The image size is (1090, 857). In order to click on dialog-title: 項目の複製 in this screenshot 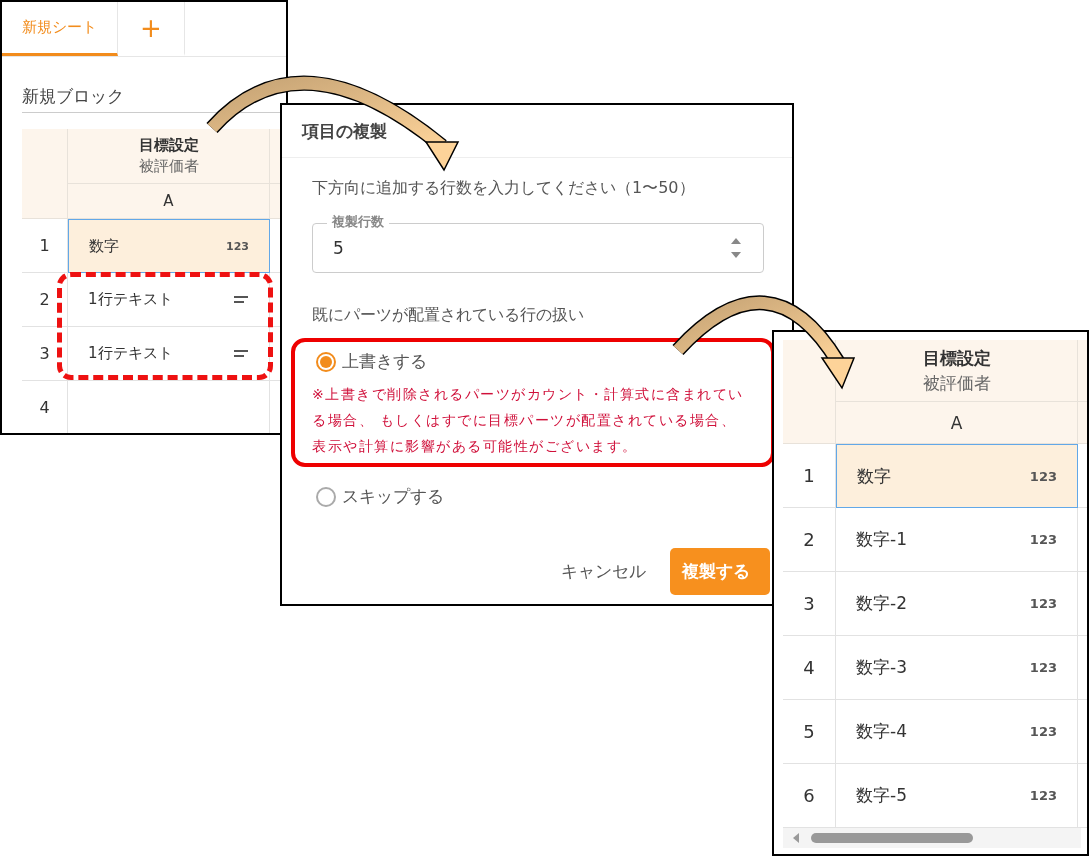, I will do `click(344, 131)`.